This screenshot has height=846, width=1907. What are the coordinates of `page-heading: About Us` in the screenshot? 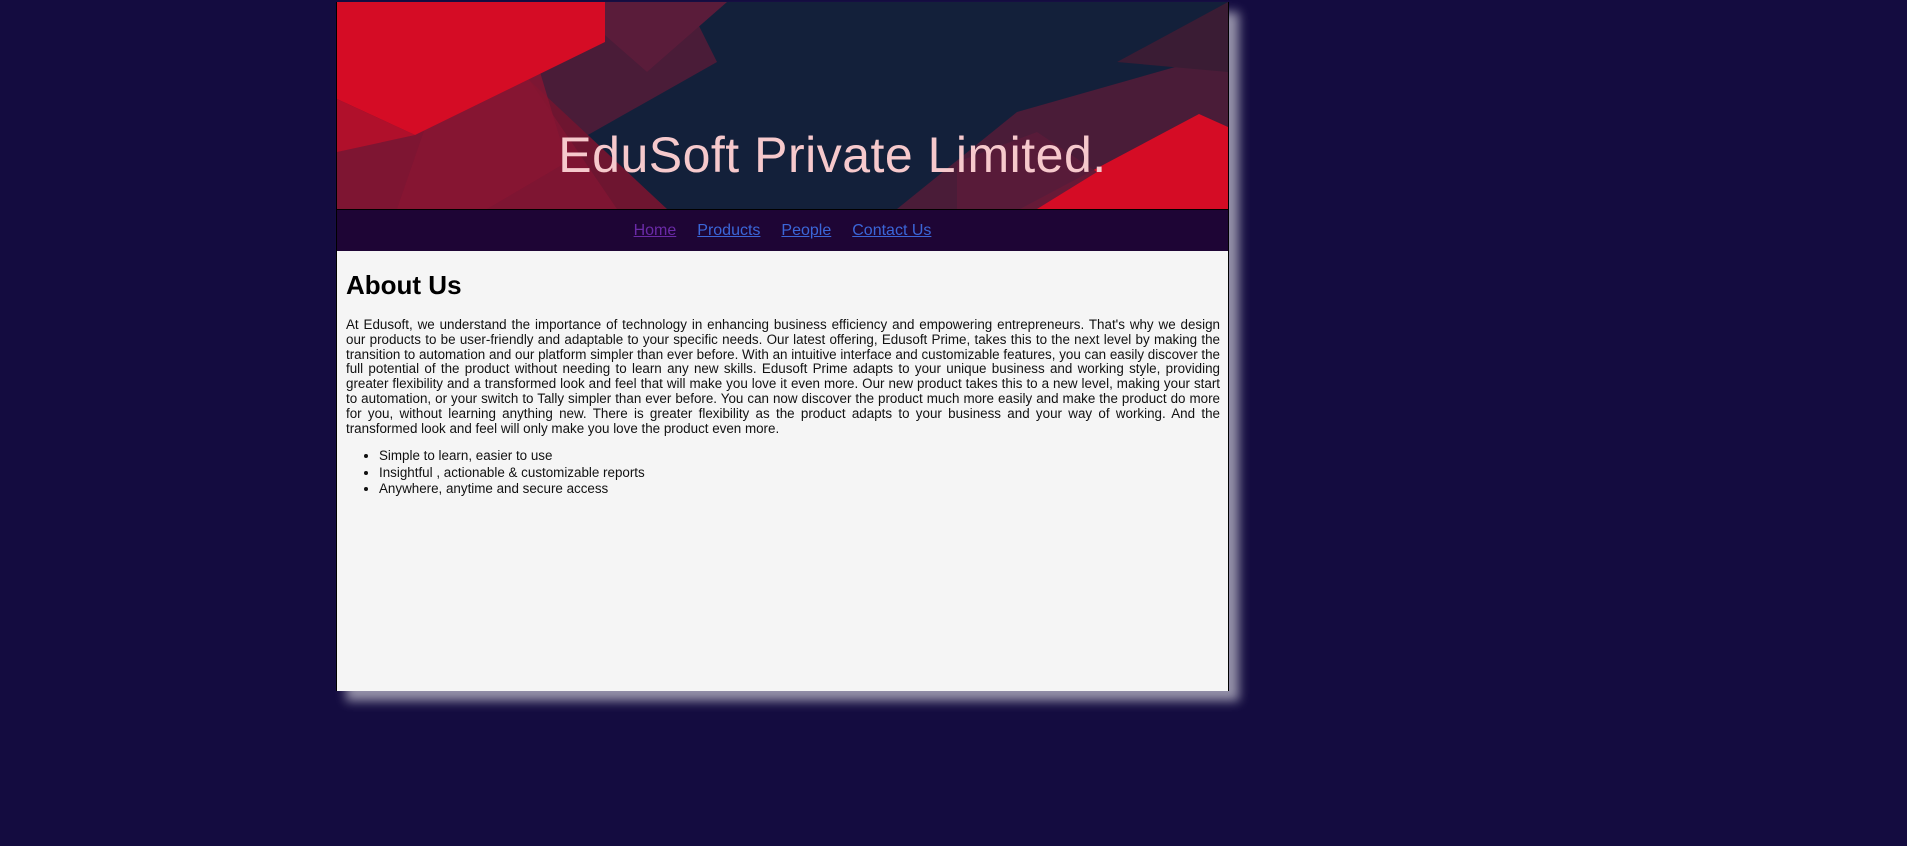 It's located at (404, 285).